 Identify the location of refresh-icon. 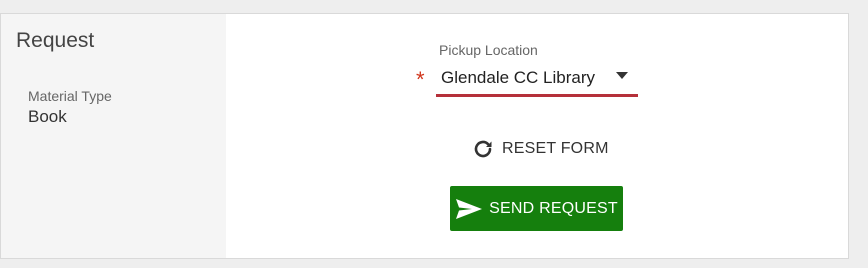
(483, 149).